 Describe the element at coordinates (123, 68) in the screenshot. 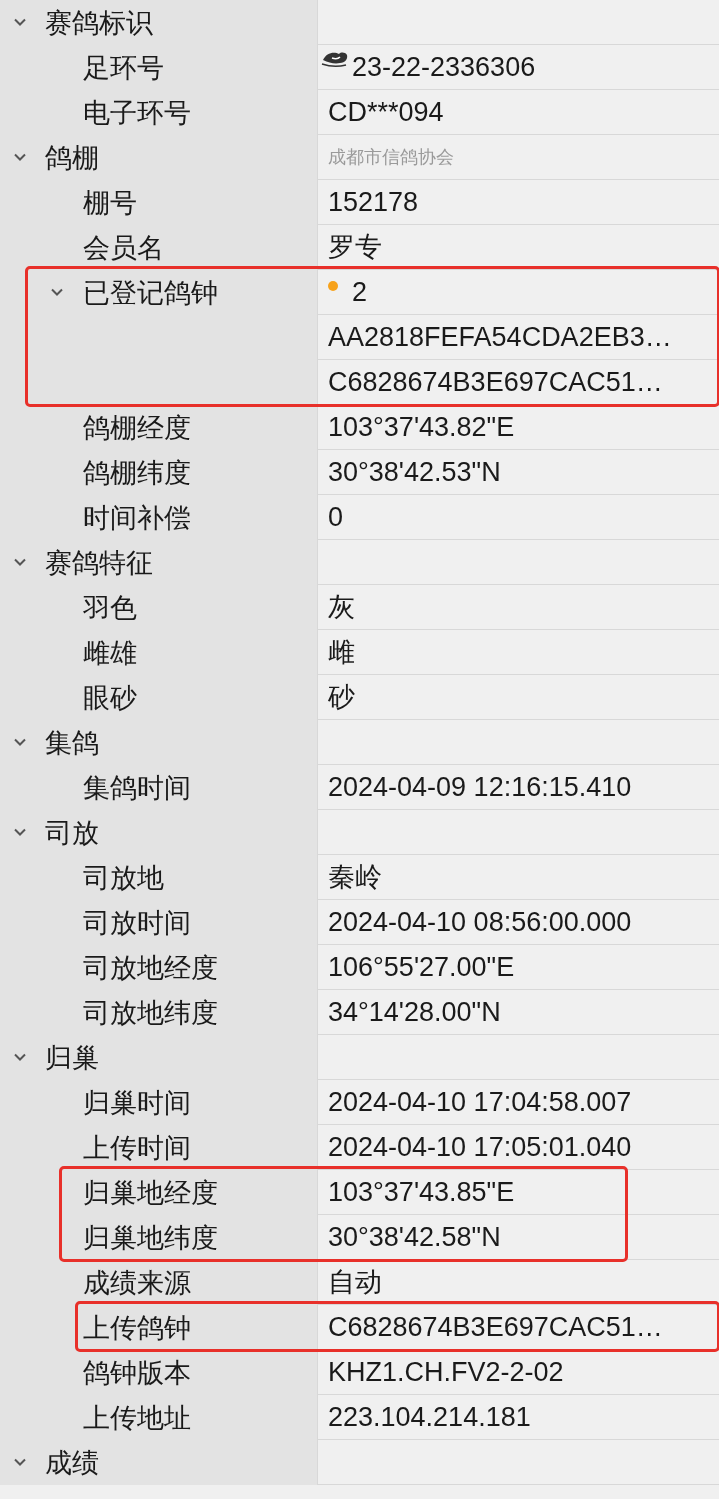

I see `property-label: 足环号` at that location.